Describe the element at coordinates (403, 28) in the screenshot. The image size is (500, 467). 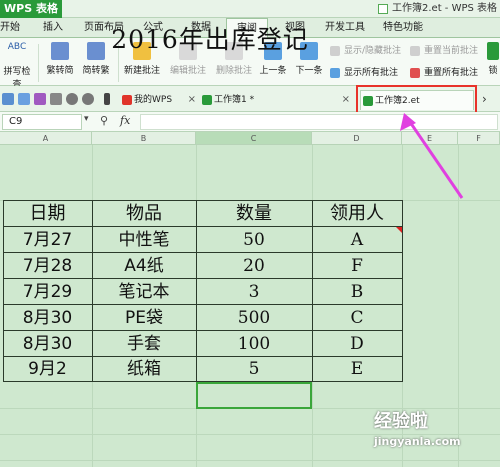
I see `tab-special-features: 特色功能` at that location.